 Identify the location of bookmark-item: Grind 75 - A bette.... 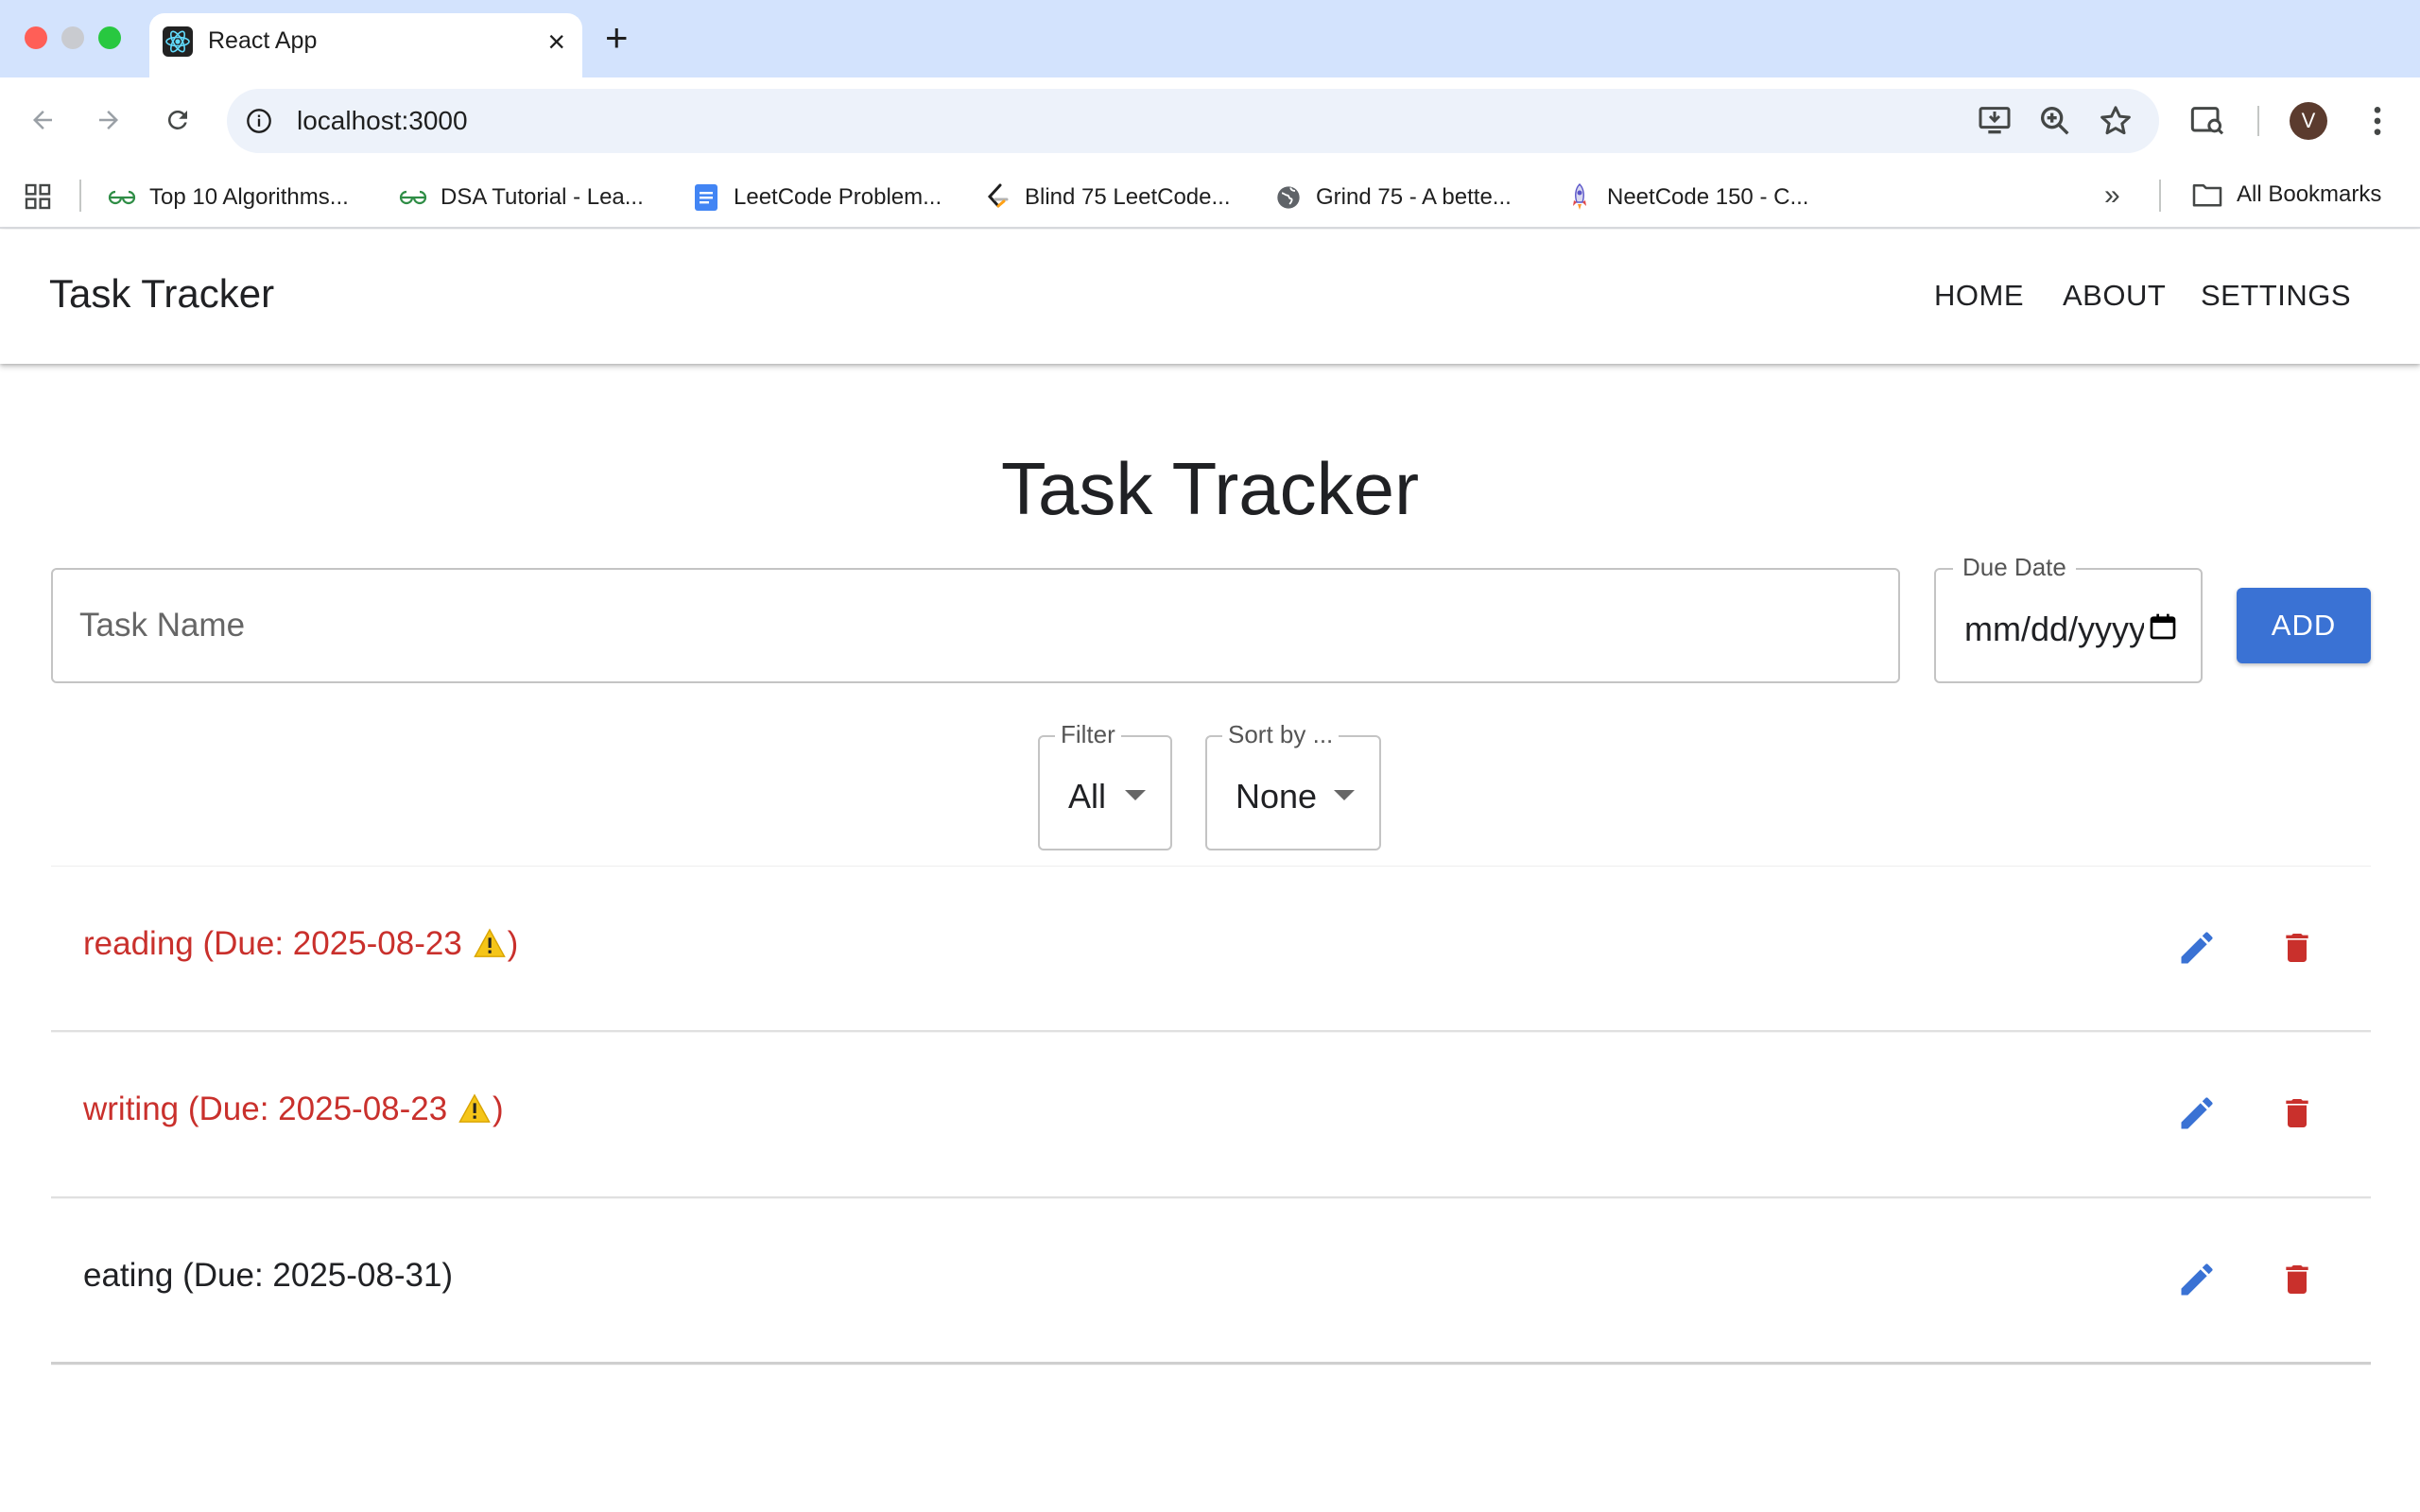
(1393, 197).